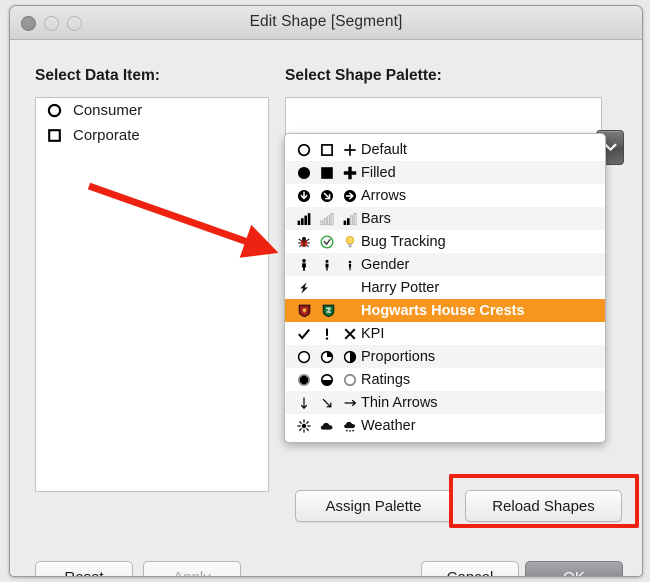 This screenshot has height=582, width=650. What do you see at coordinates (350, 150) in the screenshot?
I see `plus-thin-icon` at bounding box center [350, 150].